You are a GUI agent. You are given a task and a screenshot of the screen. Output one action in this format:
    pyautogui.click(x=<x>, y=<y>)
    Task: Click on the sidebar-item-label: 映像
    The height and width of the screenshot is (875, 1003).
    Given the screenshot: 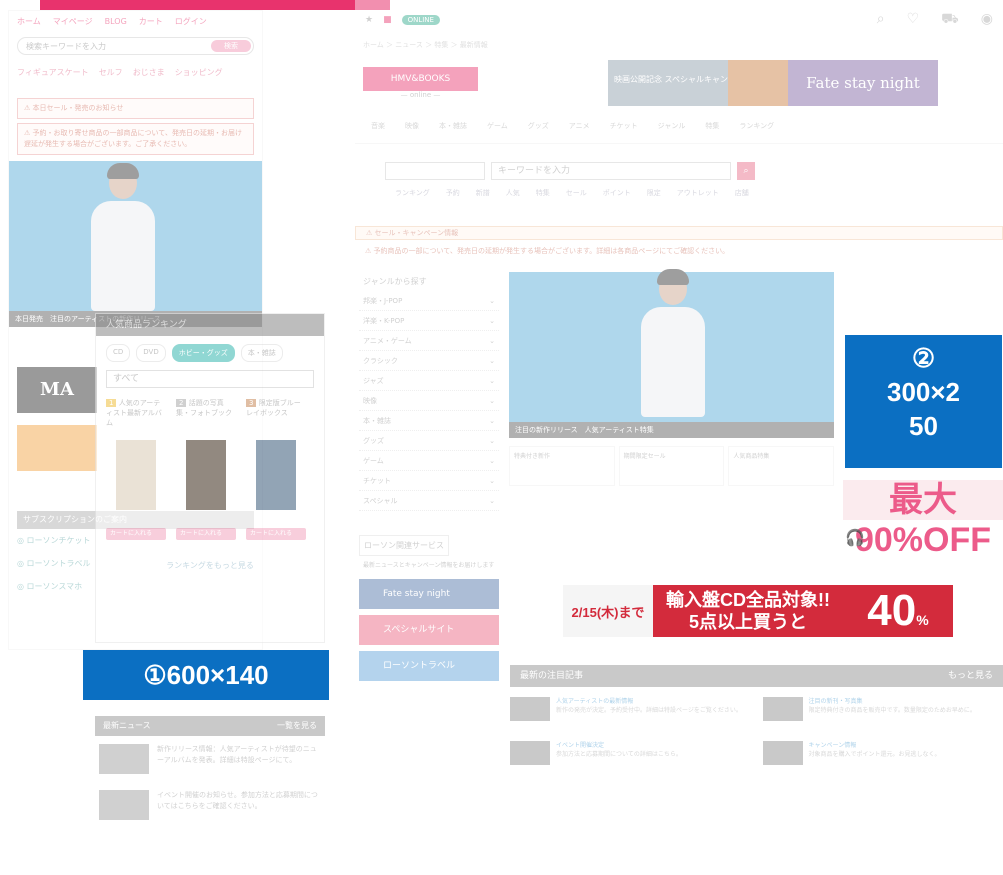 What is the action you would take?
    pyautogui.click(x=370, y=400)
    